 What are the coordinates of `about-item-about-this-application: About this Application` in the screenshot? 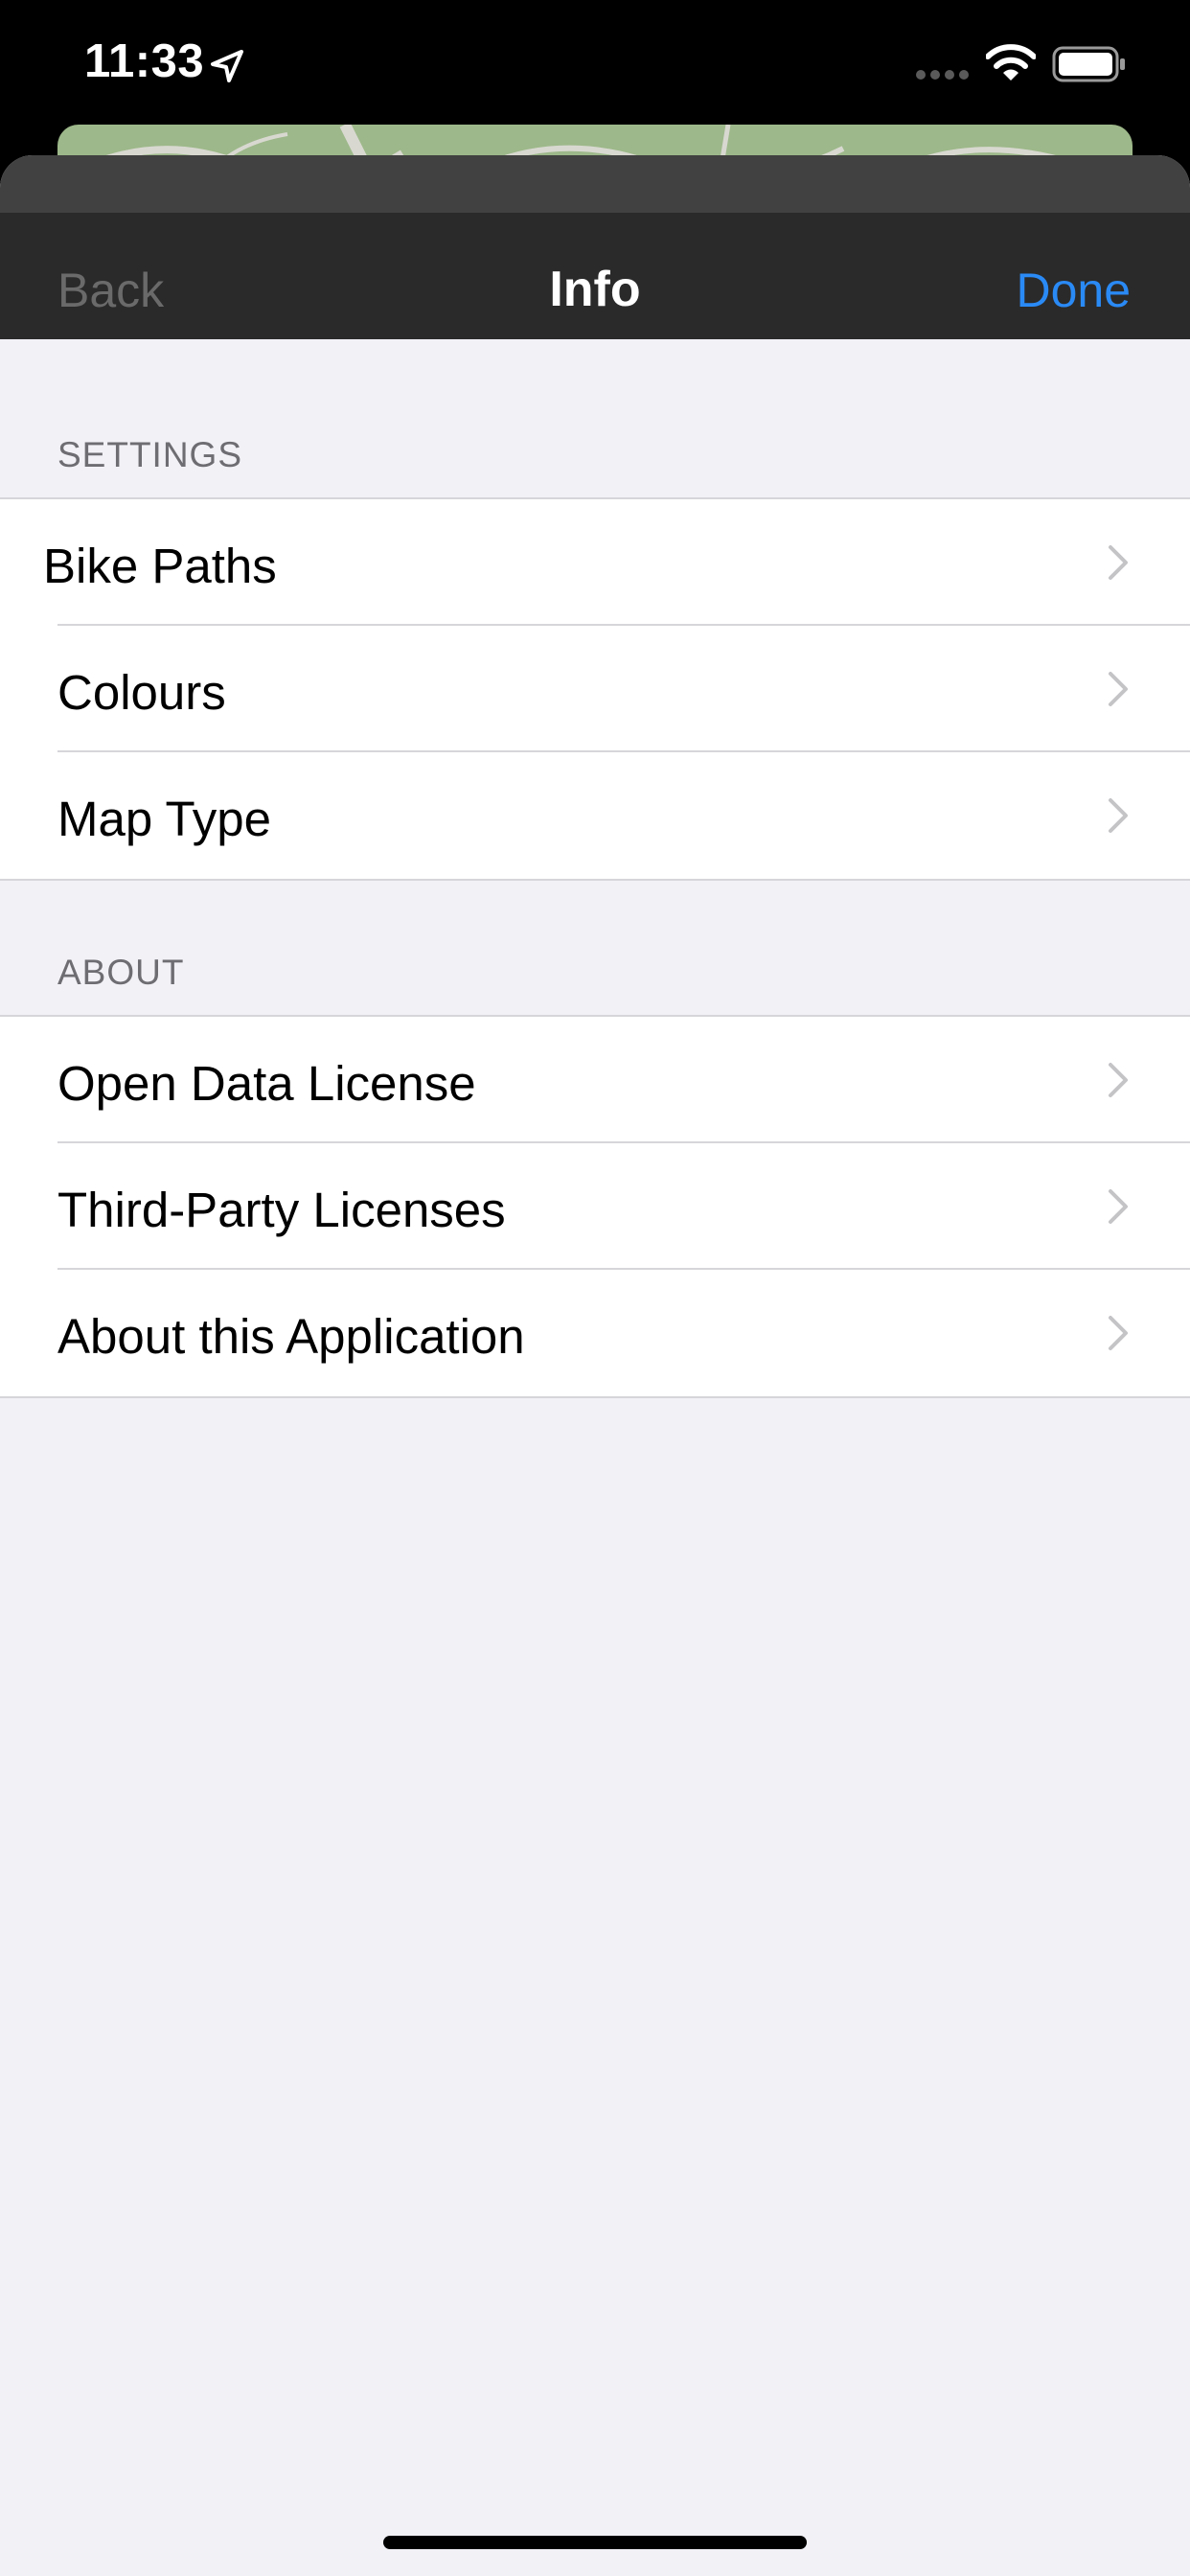 It's located at (595, 1333).